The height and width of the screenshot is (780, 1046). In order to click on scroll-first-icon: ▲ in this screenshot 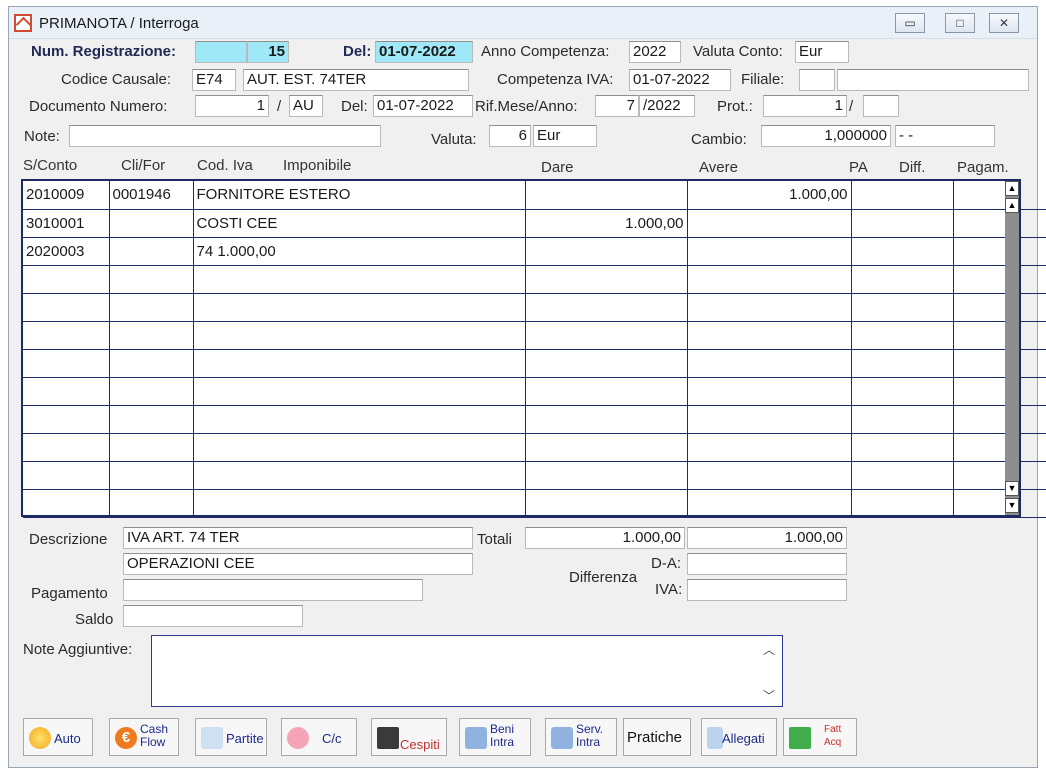, I will do `click(1012, 188)`.